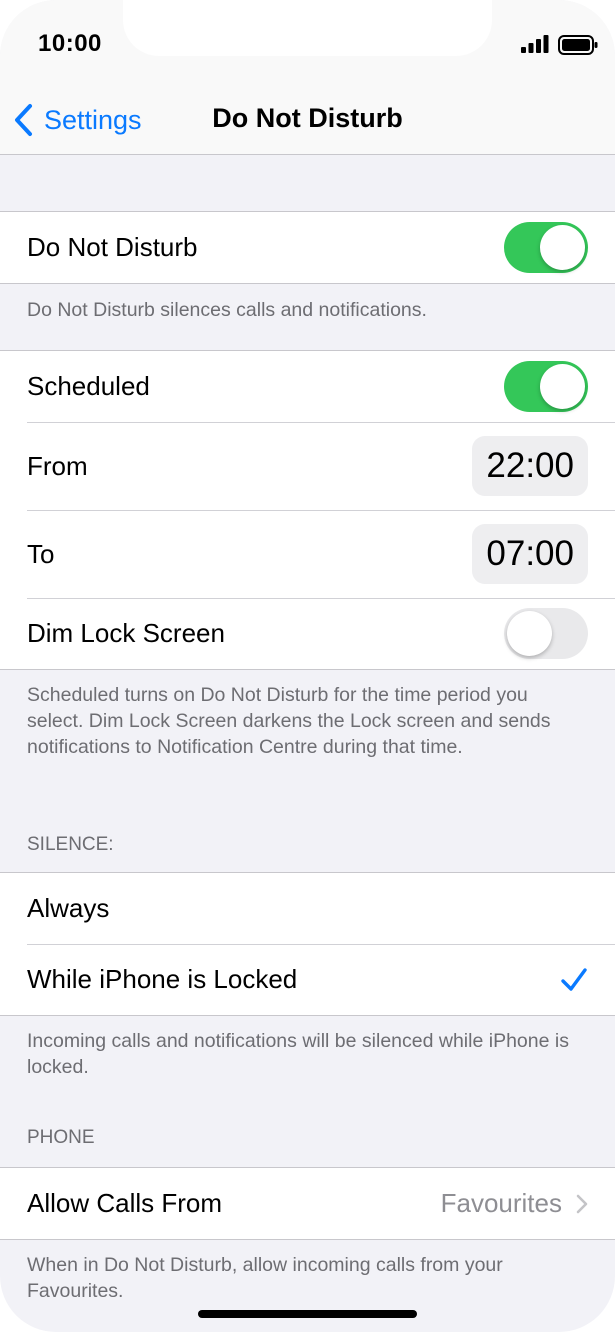  I want to click on status-bar: 10:00, so click(307, 42).